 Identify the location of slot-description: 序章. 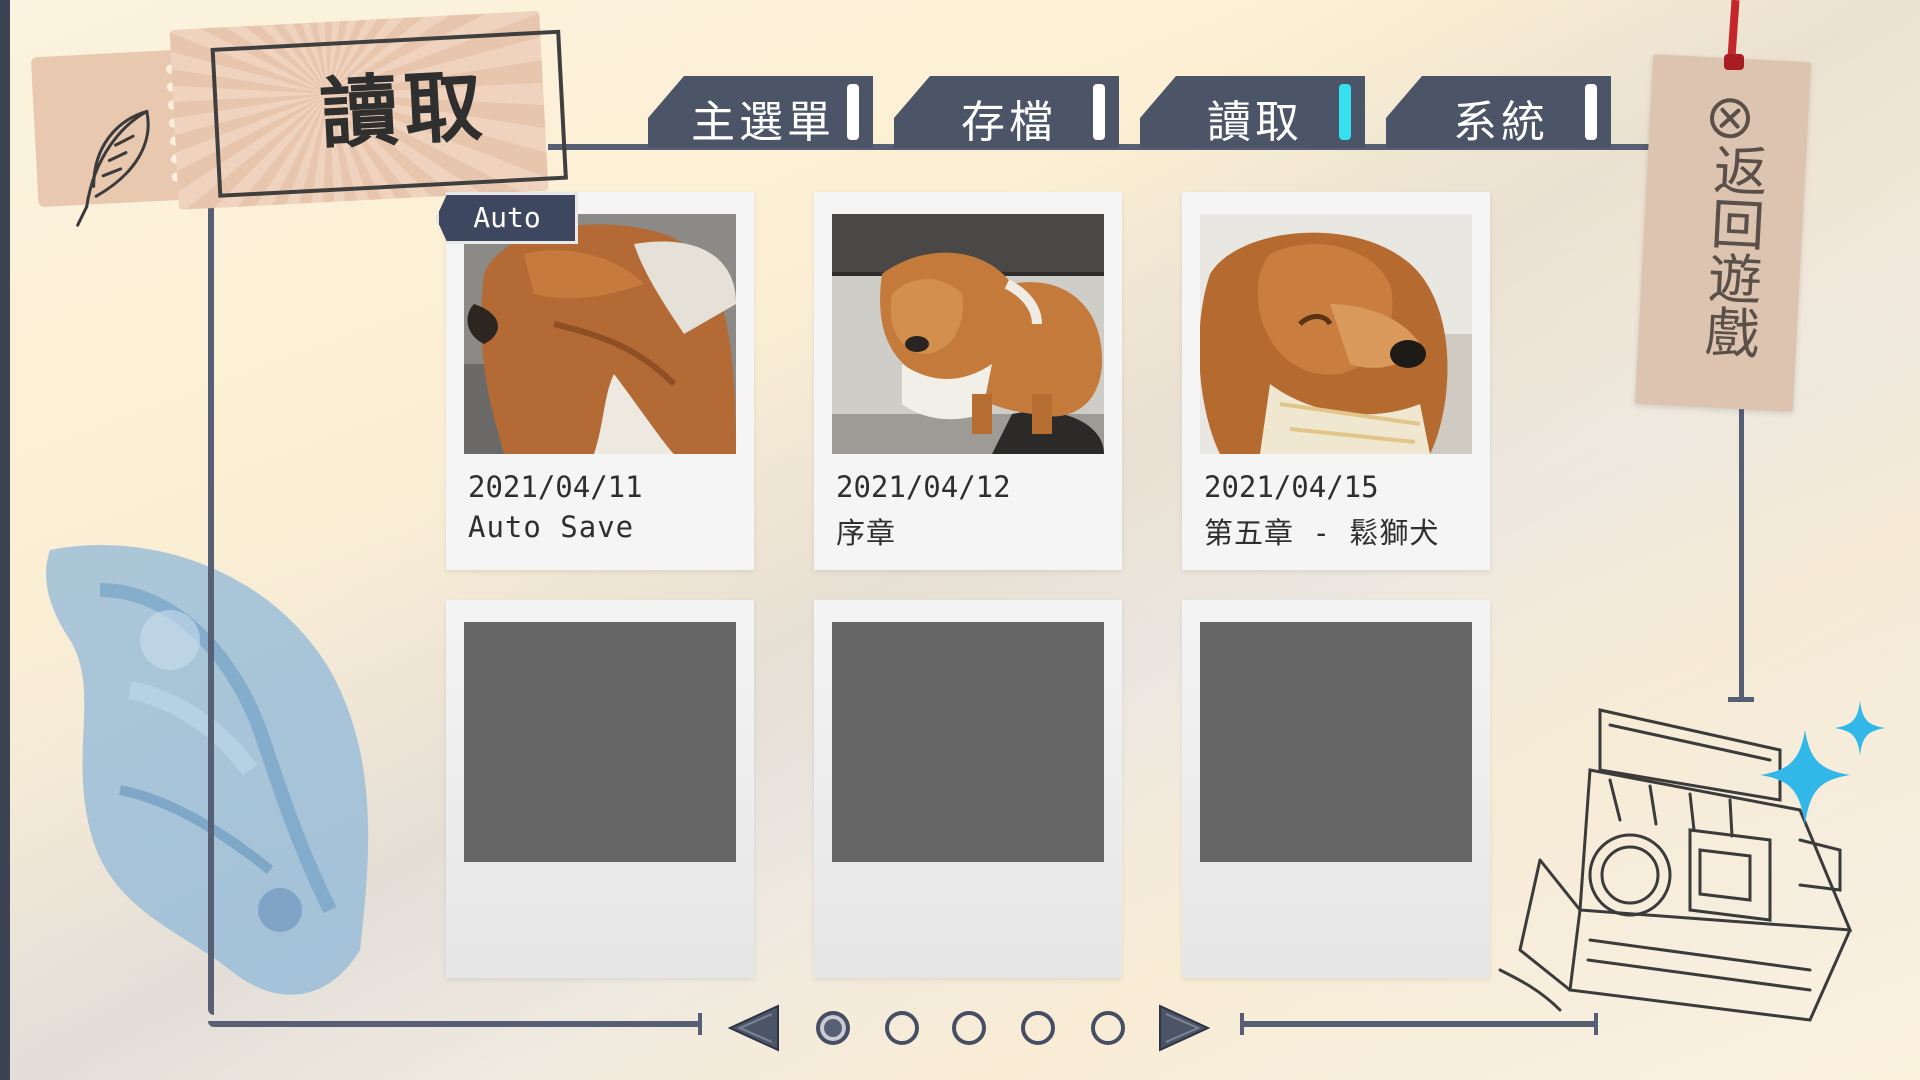
(866, 533).